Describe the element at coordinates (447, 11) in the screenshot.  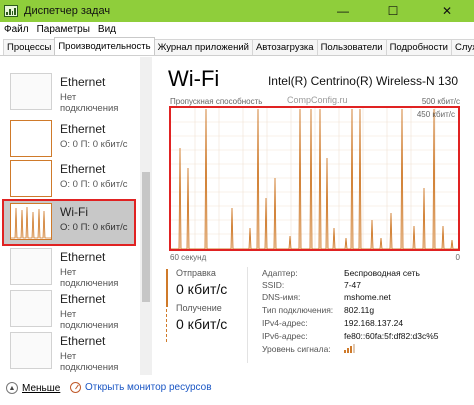
I see `close-button: ✕` at that location.